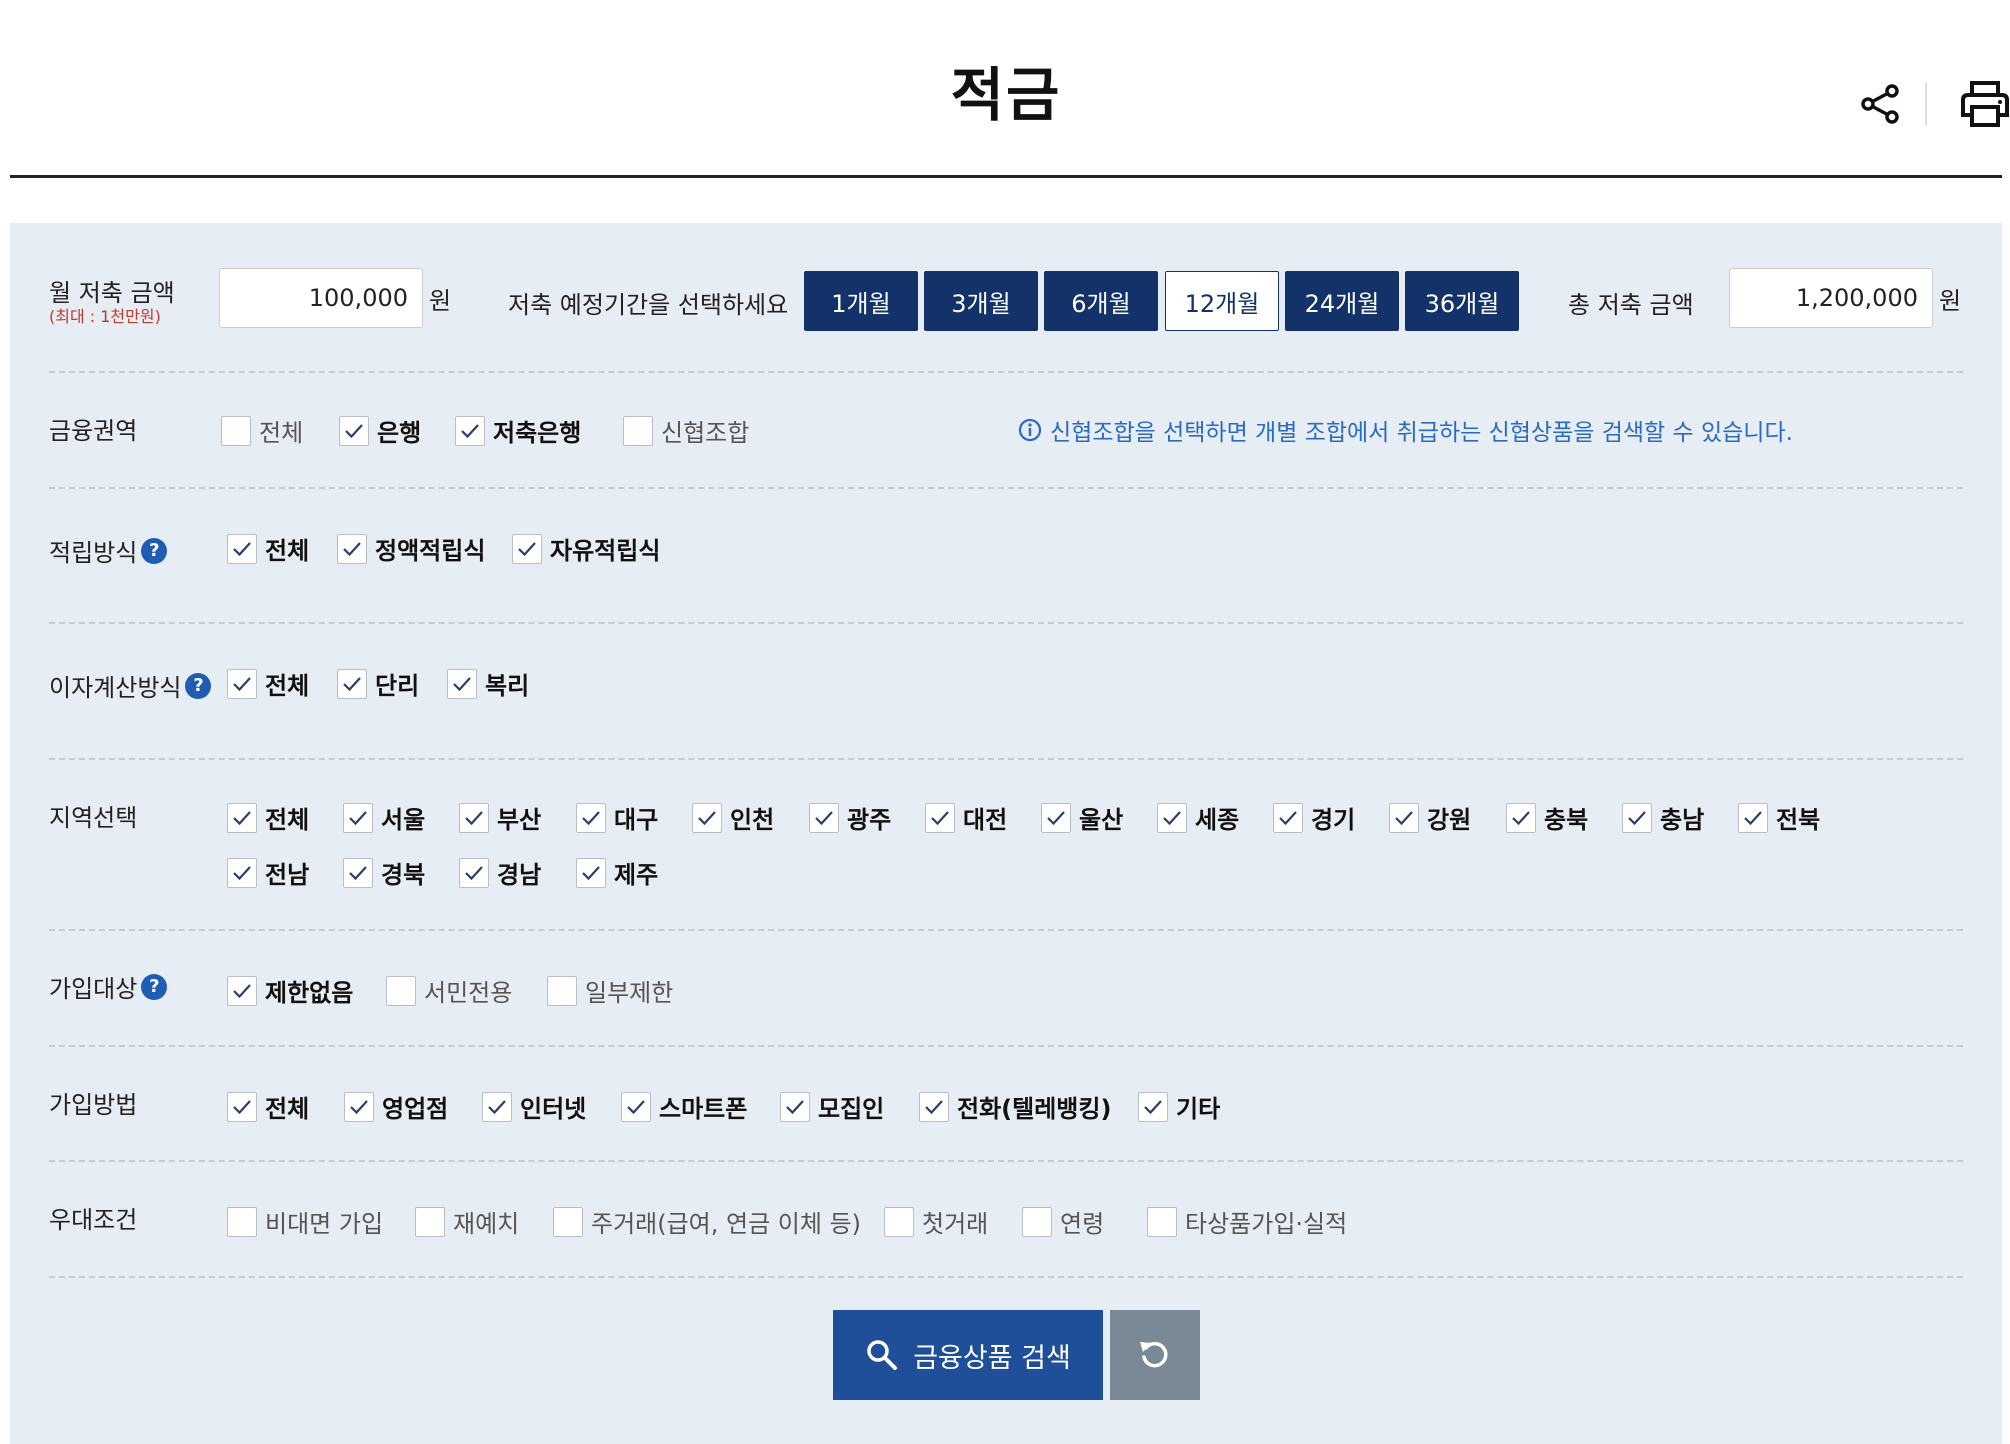 This screenshot has height=1444, width=2010. I want to click on monthly-amount-input, so click(321, 298).